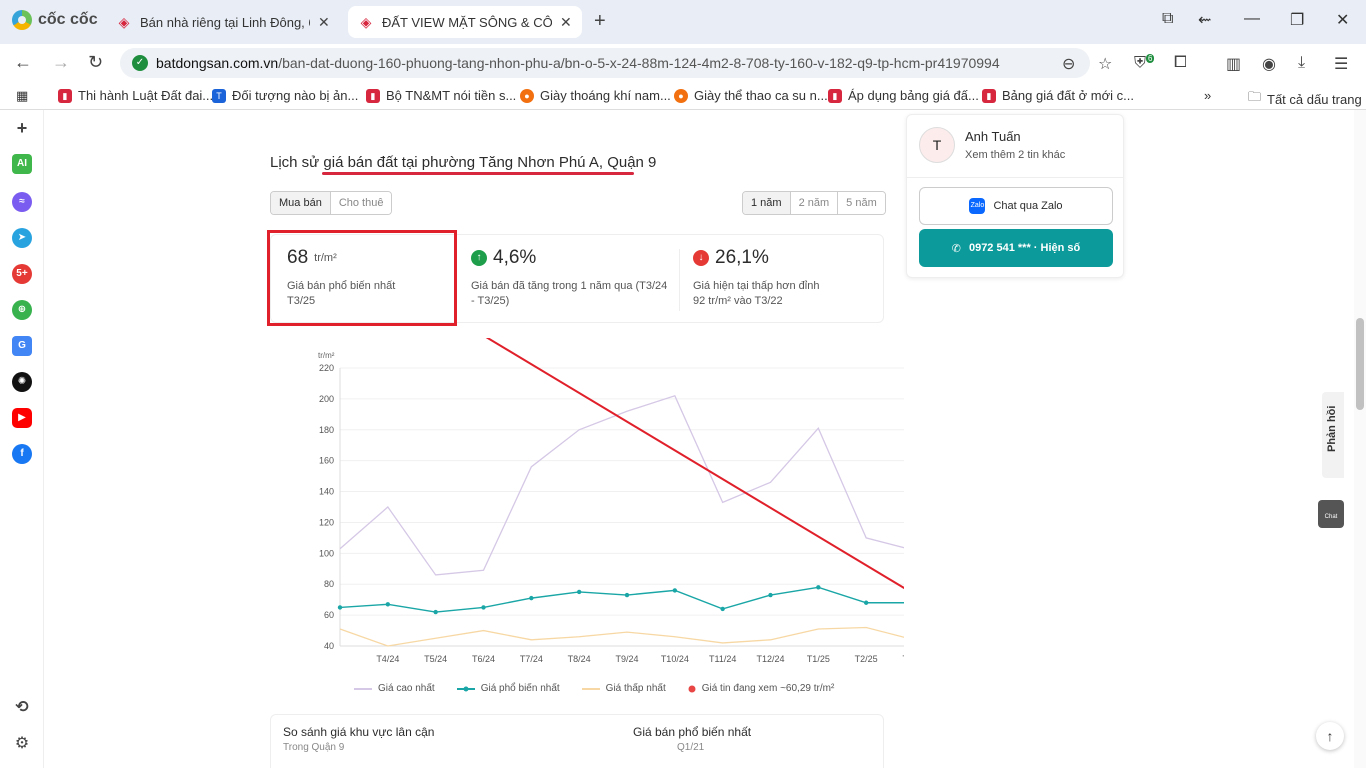 Image resolution: width=1366 pixels, height=768 pixels. What do you see at coordinates (61, 62) in the screenshot?
I see `forward-arrow-icon: →` at bounding box center [61, 62].